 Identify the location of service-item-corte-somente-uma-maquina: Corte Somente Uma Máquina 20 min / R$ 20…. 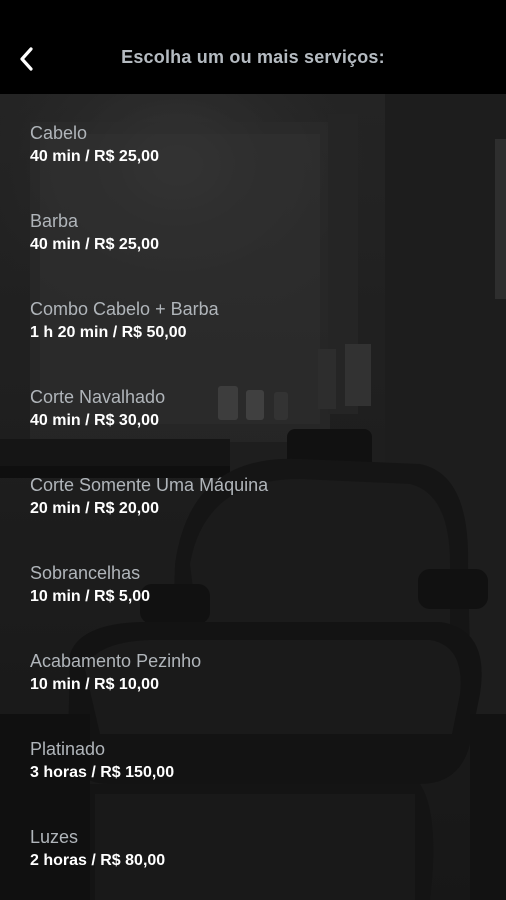
(250, 510).